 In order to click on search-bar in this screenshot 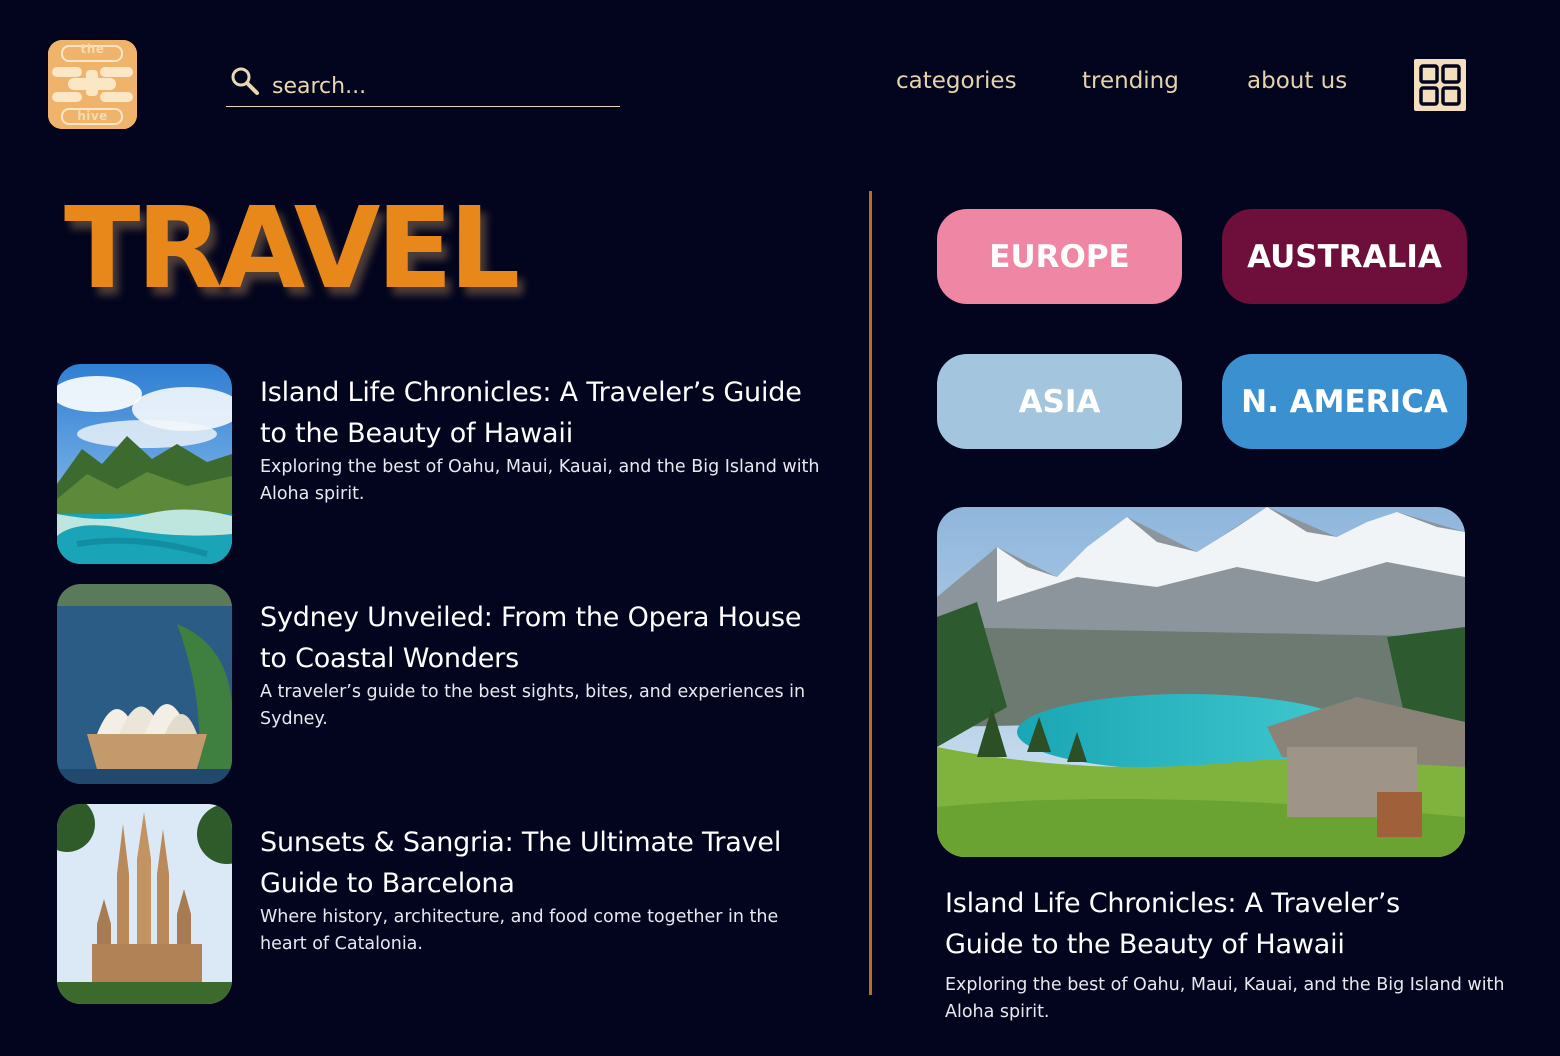, I will do `click(423, 84)`.